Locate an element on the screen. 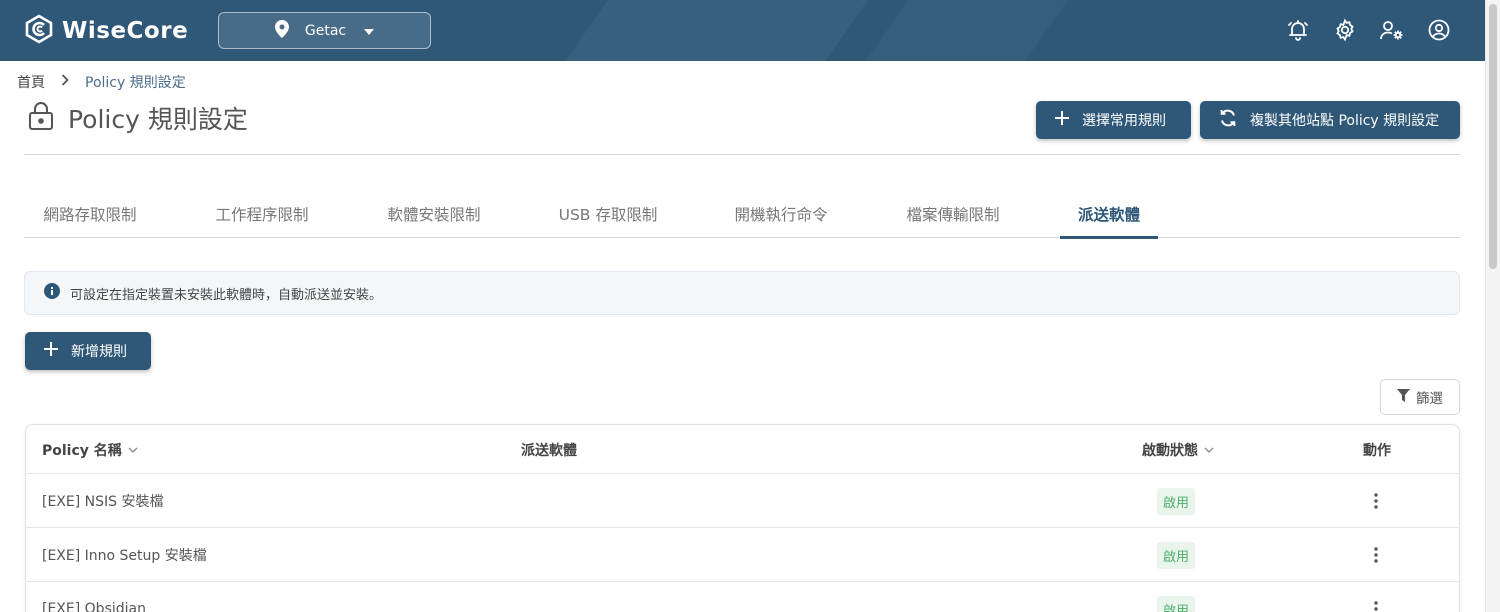  tab-deploy-software: 派送軟體 is located at coordinates (1109, 214).